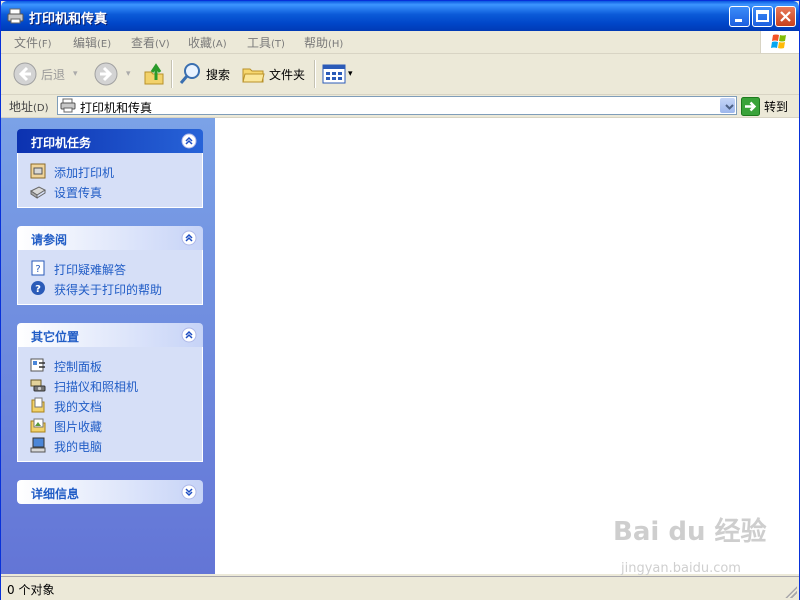  I want to click on minimize-button, so click(739, 16).